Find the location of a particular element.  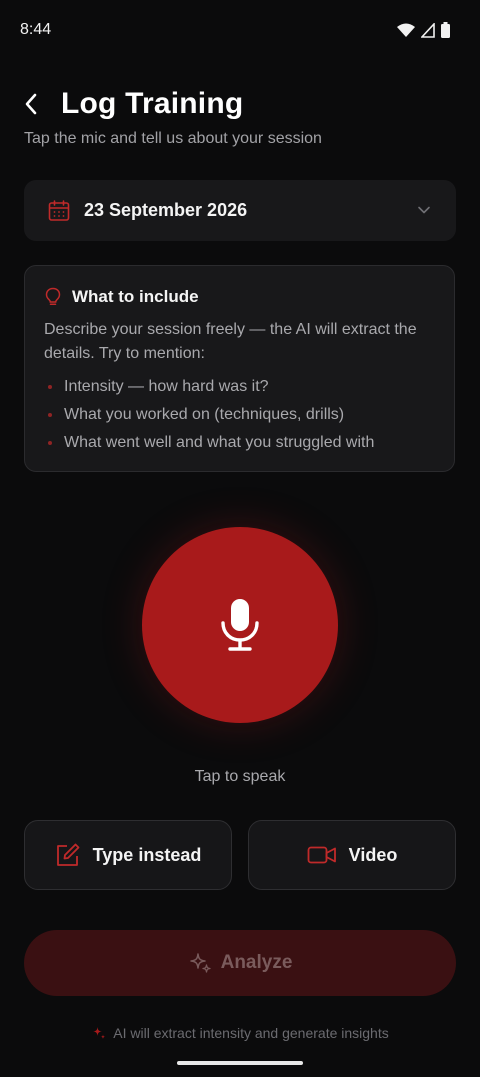

type-instead-label: Type instead is located at coordinates (147, 854).